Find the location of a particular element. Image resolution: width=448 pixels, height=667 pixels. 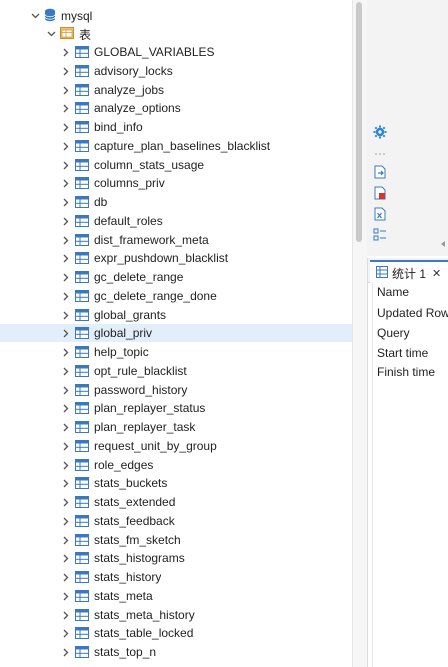

tree-row-table: advisory_locks is located at coordinates (176, 71).